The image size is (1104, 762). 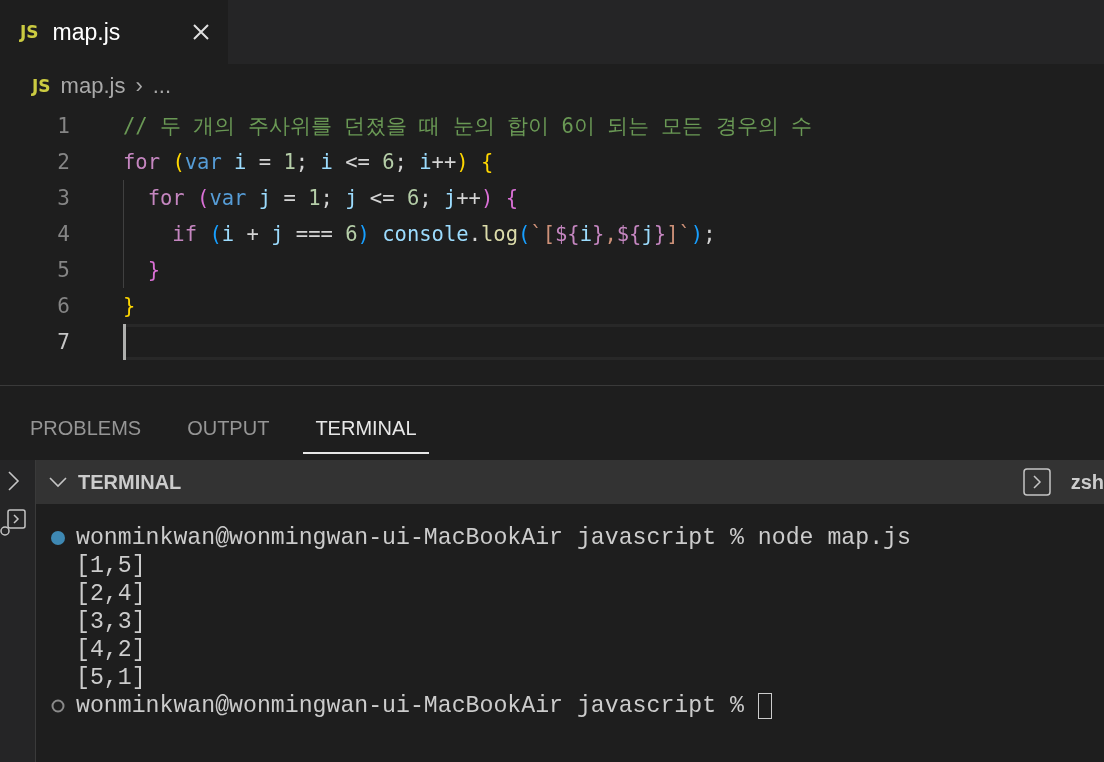 What do you see at coordinates (468, 126) in the screenshot?
I see `code-line: // 두 개의 주사위를 던졌을 때 눈의 합이 6이 되는 모든 경우의 수` at bounding box center [468, 126].